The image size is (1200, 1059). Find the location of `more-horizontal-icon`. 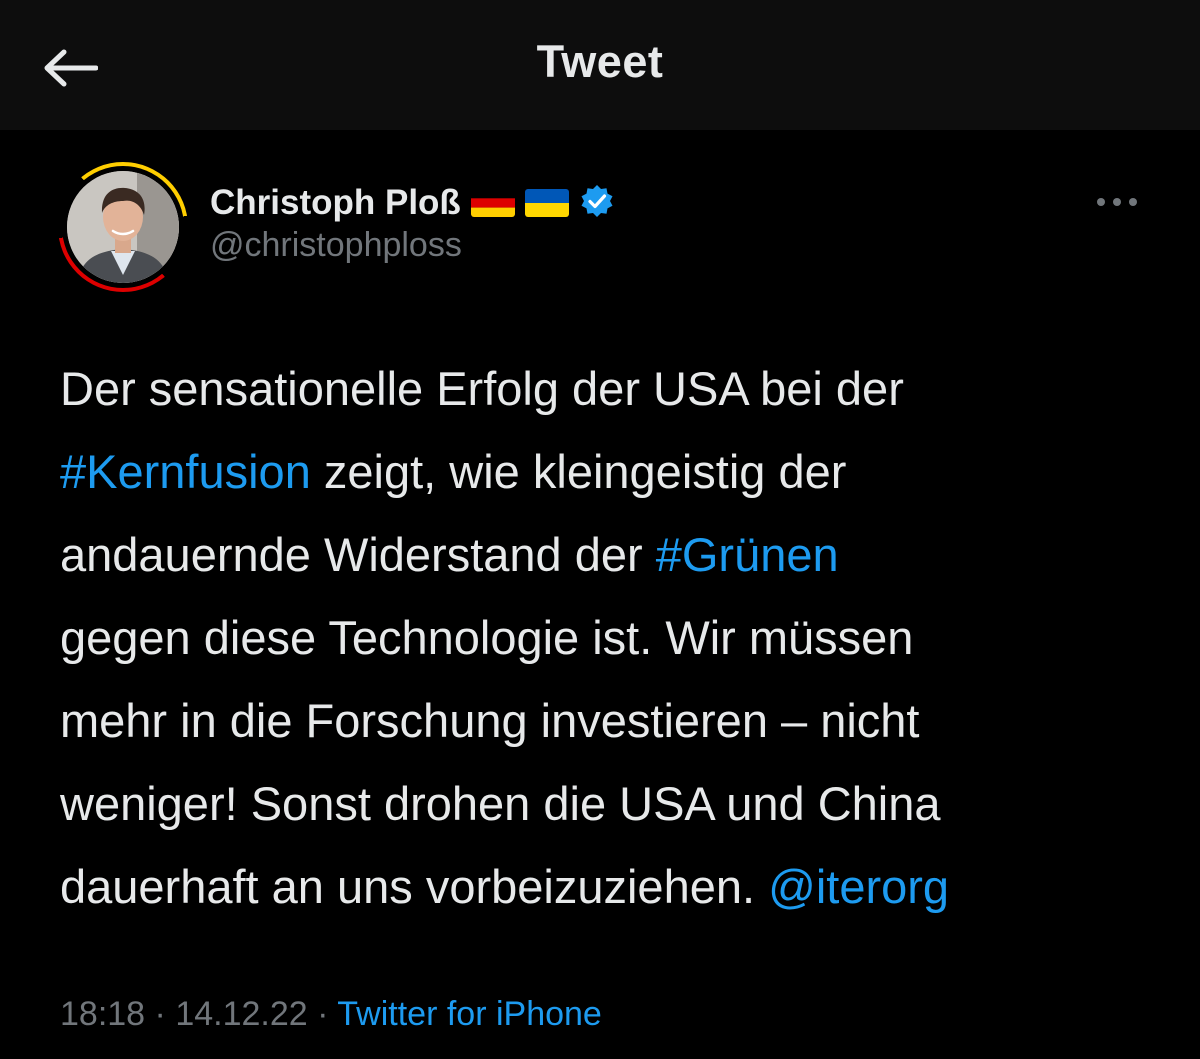

more-horizontal-icon is located at coordinates (1117, 202).